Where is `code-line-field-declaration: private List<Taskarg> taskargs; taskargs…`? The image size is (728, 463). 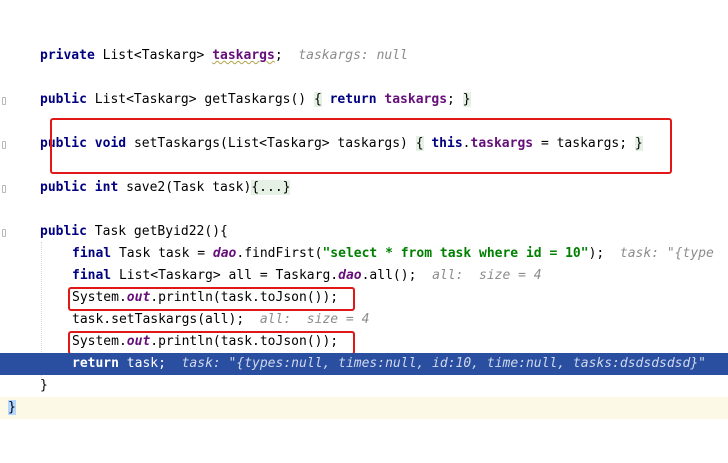
code-line-field-declaration: private List<Taskarg> taskargs; taskargs… is located at coordinates (364, 56).